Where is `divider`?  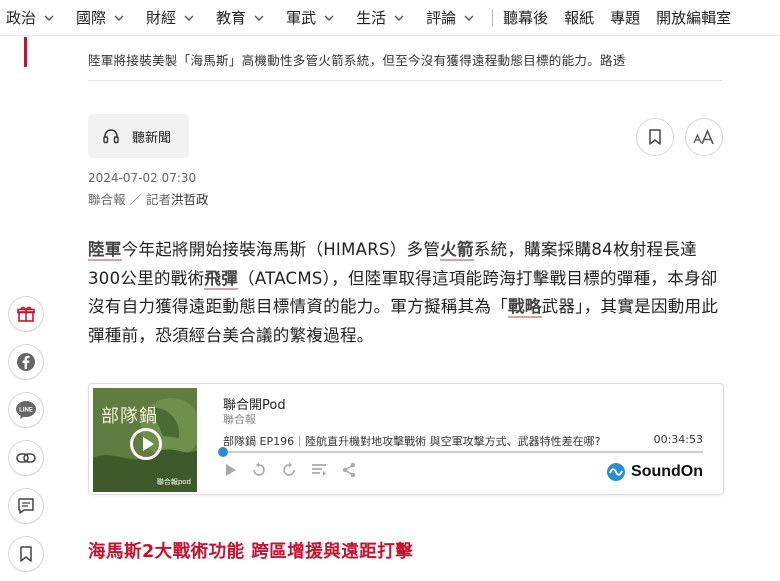
divider is located at coordinates (405, 80).